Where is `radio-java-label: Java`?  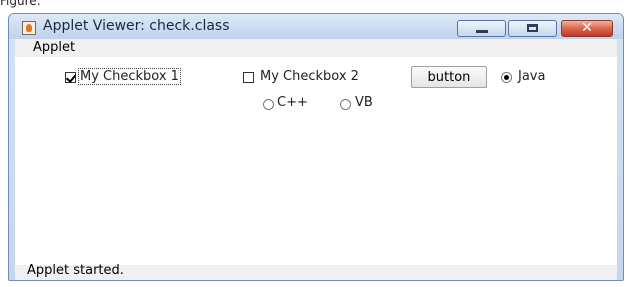
radio-java-label: Java is located at coordinates (531, 76).